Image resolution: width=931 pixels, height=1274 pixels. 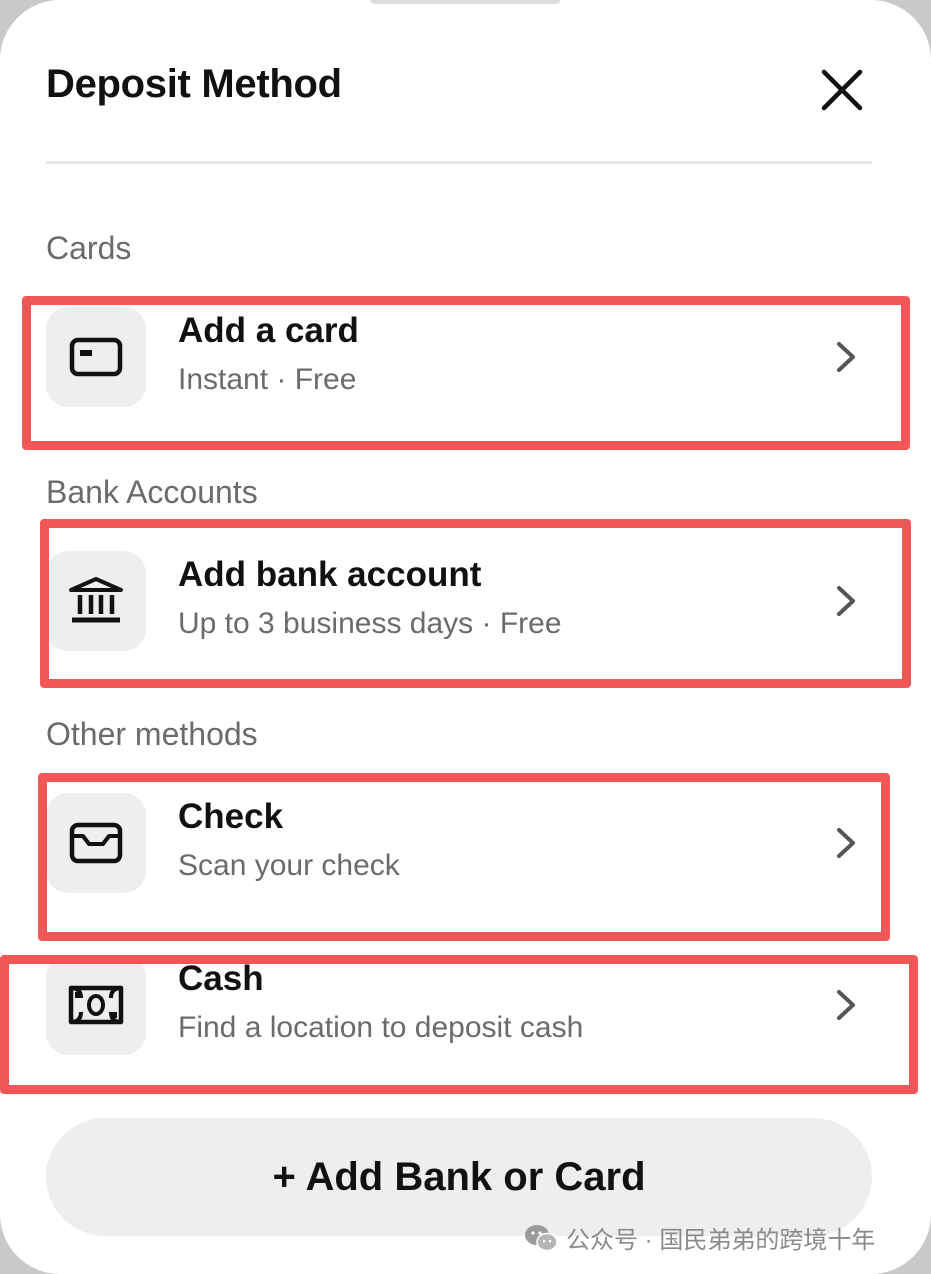 I want to click on add-card-row: Add a card Instant · Free, so click(x=459, y=357).